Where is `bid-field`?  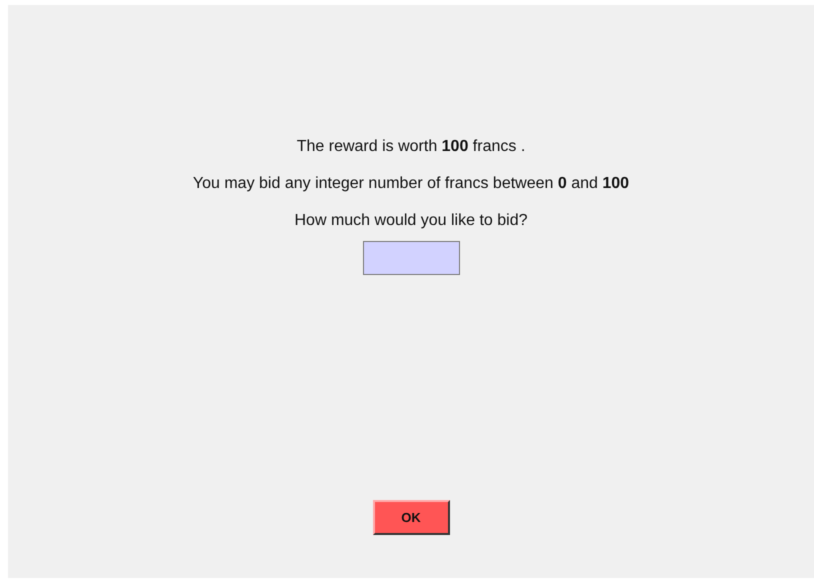
bid-field is located at coordinates (411, 258).